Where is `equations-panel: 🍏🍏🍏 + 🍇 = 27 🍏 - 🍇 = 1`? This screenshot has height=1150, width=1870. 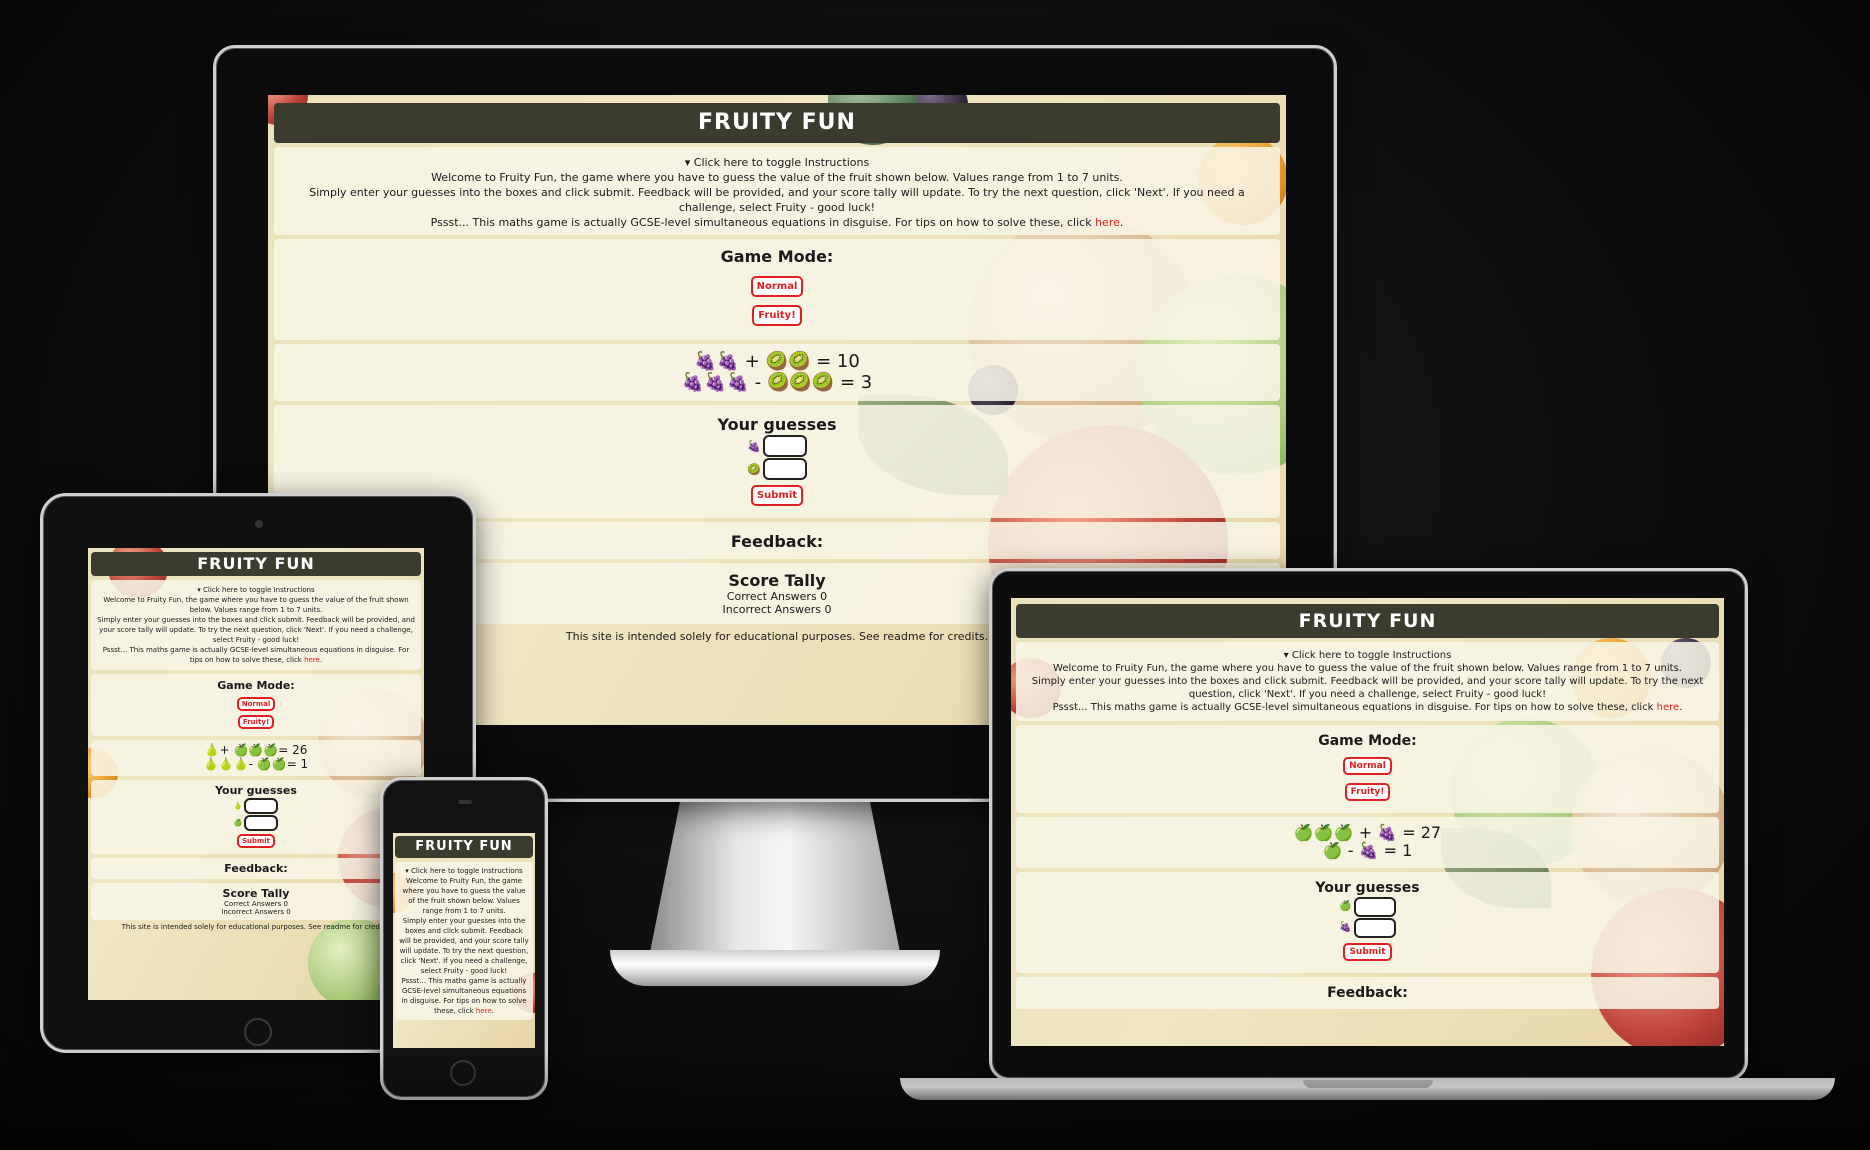 equations-panel: 🍏🍏🍏 + 🍇 = 27 🍏 - 🍇 = 1 is located at coordinates (1367, 842).